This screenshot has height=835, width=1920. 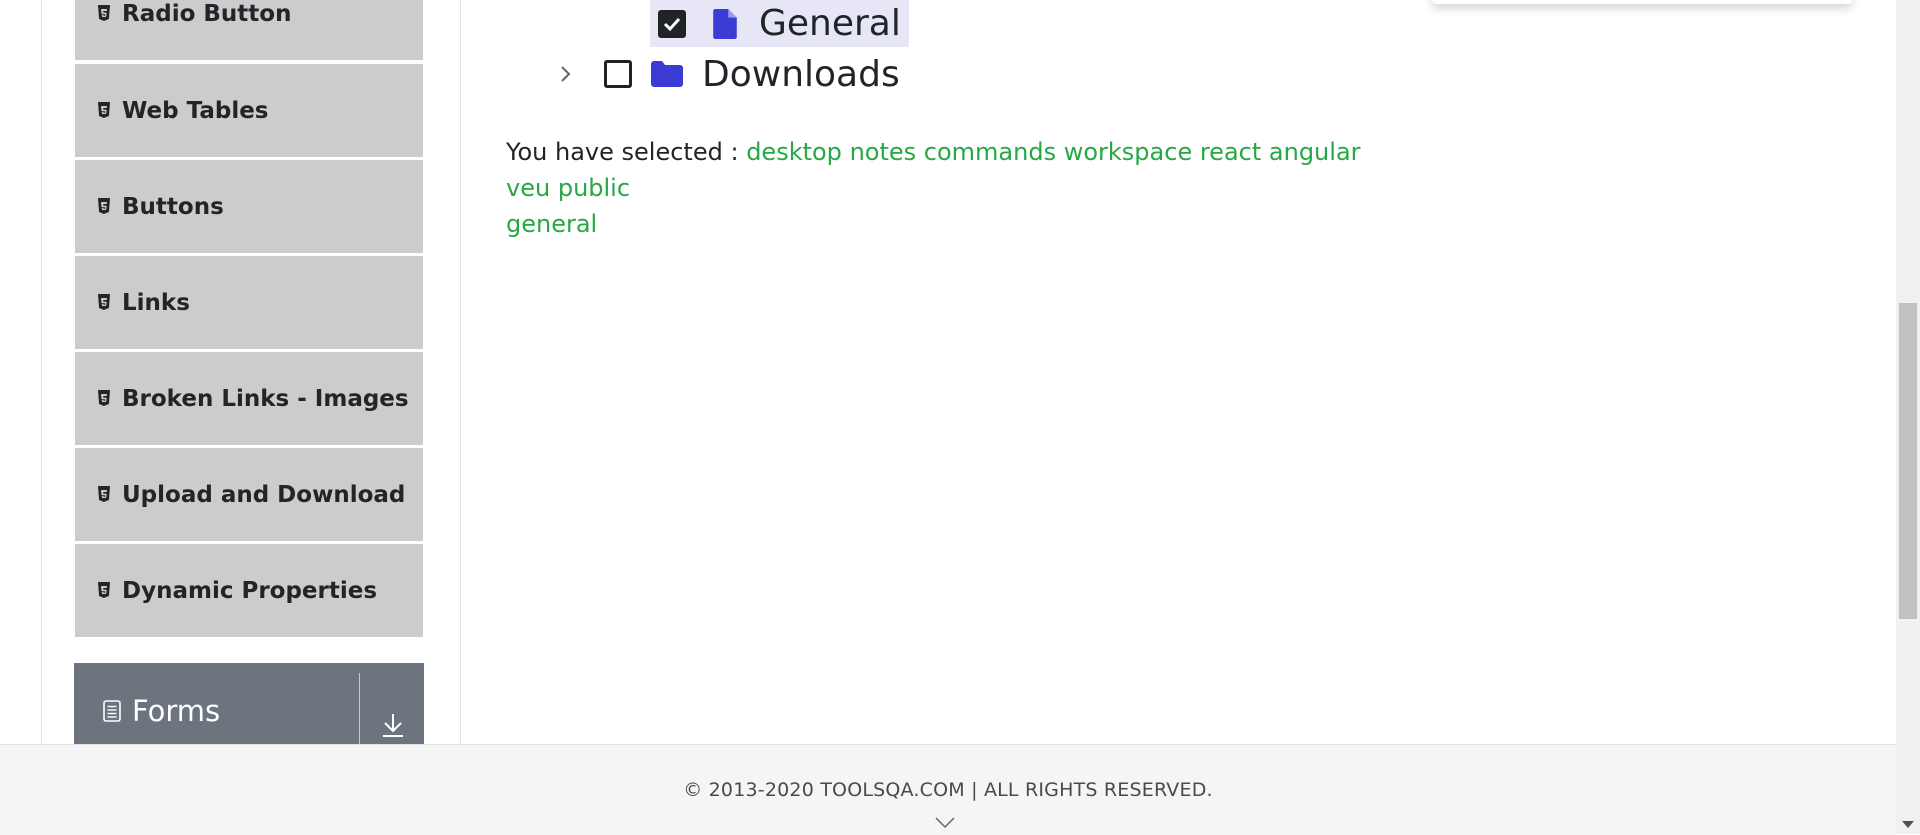 I want to click on tree-node-downloads: Downloads, so click(x=728, y=74).